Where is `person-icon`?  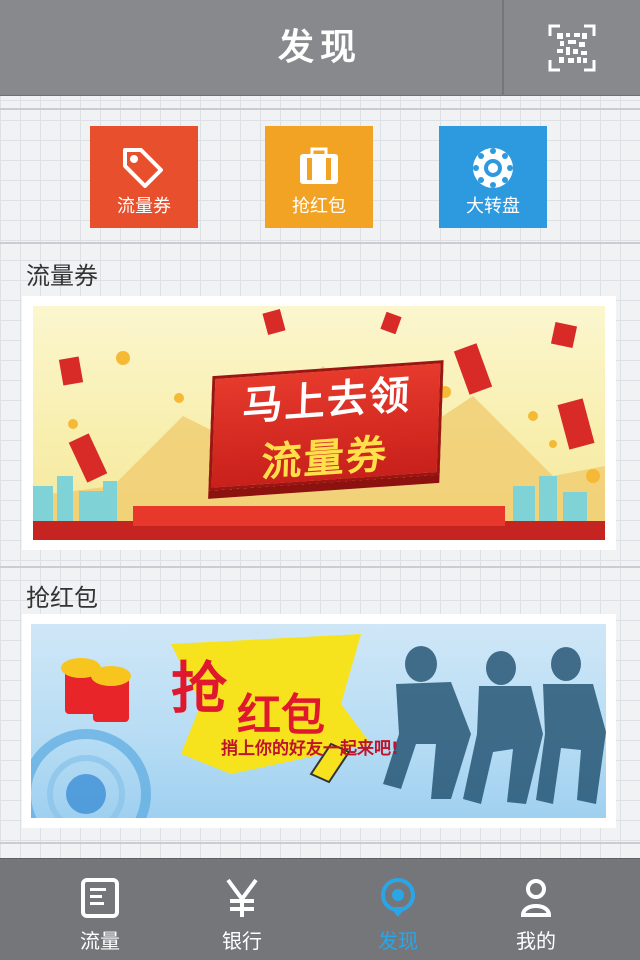
person-icon is located at coordinates (536, 898).